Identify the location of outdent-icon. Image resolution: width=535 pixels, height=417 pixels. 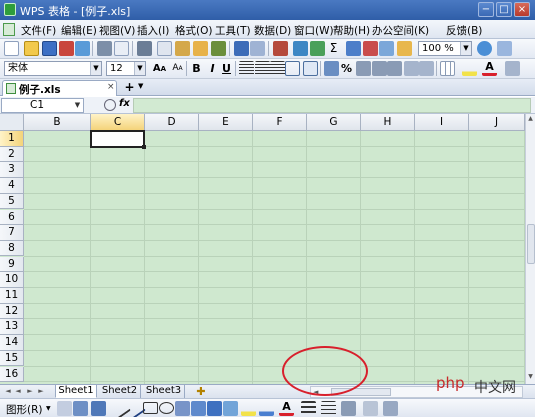
(426, 68).